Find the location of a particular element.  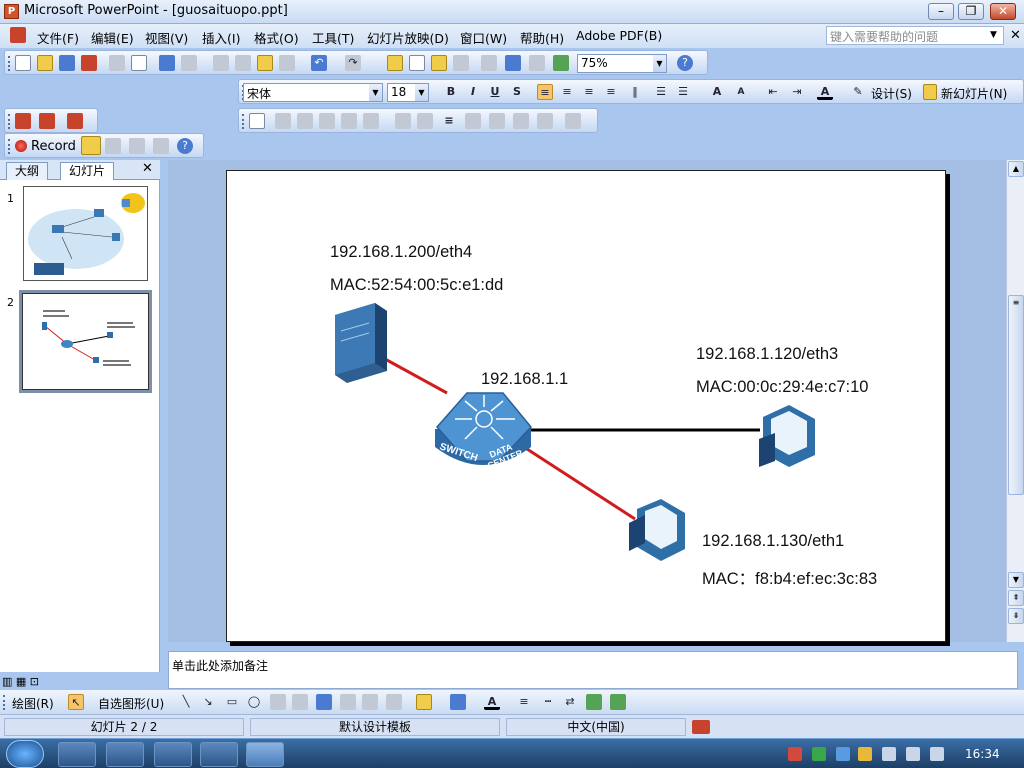

redo-icon: ↷ is located at coordinates (353, 63).